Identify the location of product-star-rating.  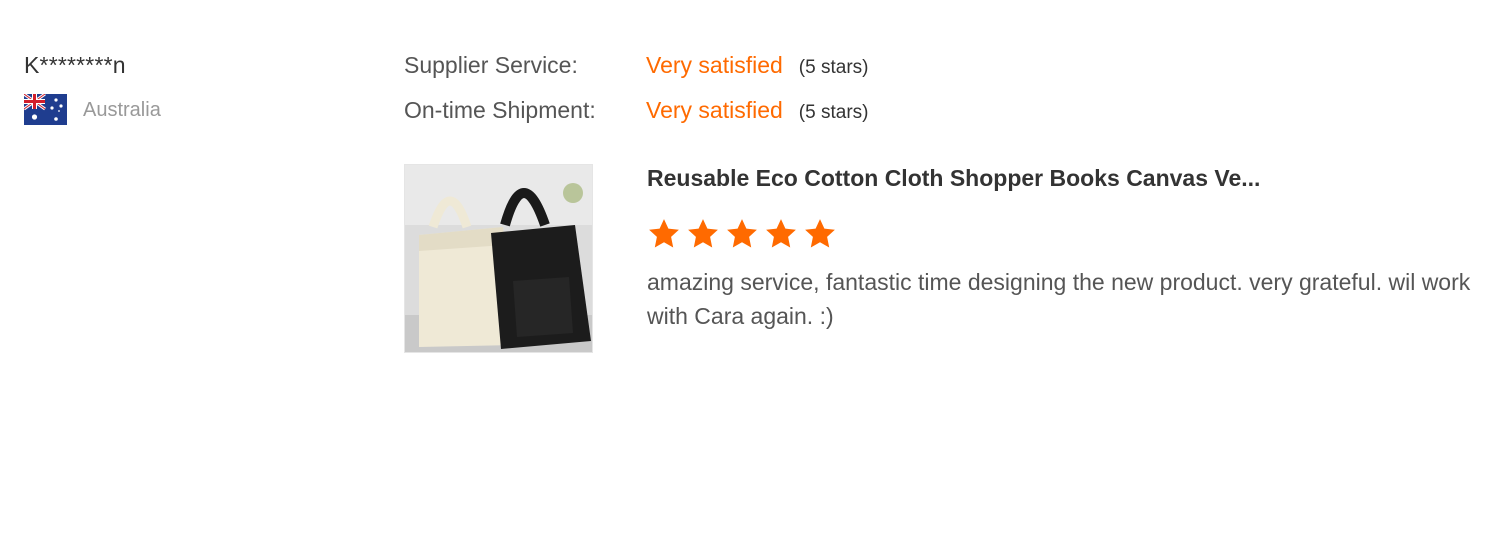
(1072, 234).